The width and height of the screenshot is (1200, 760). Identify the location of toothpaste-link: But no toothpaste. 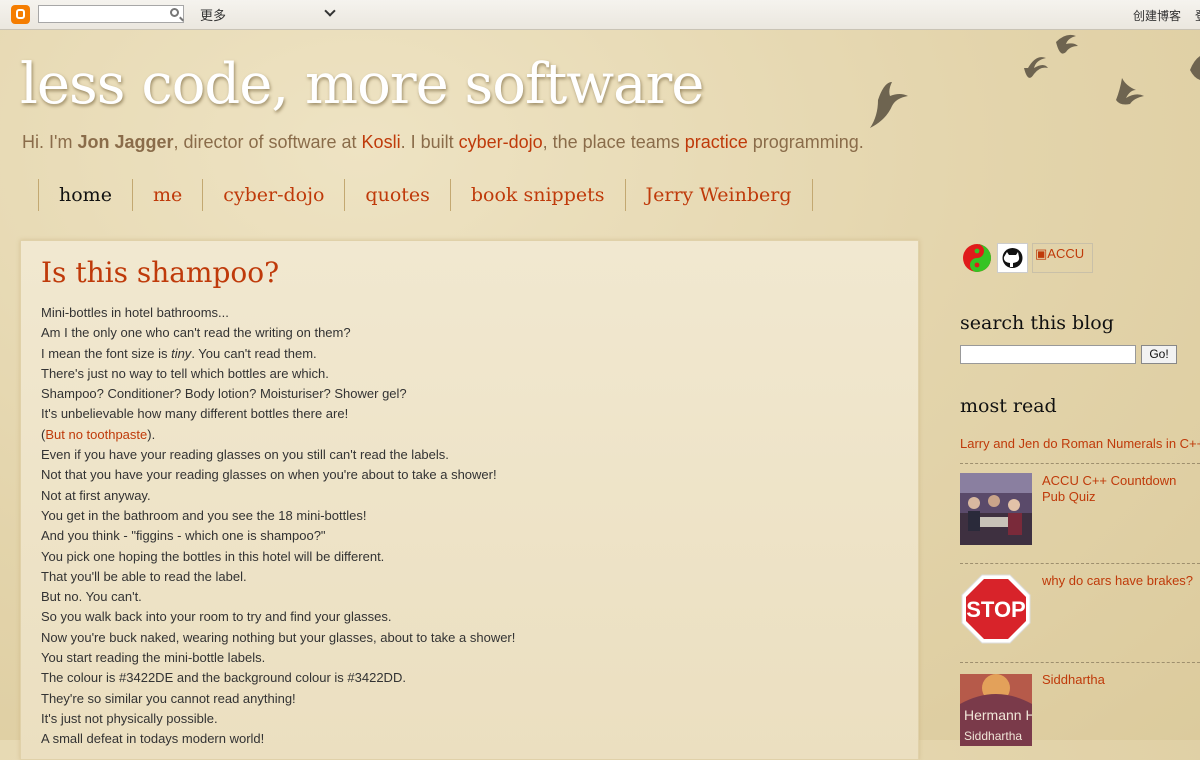
(96, 434).